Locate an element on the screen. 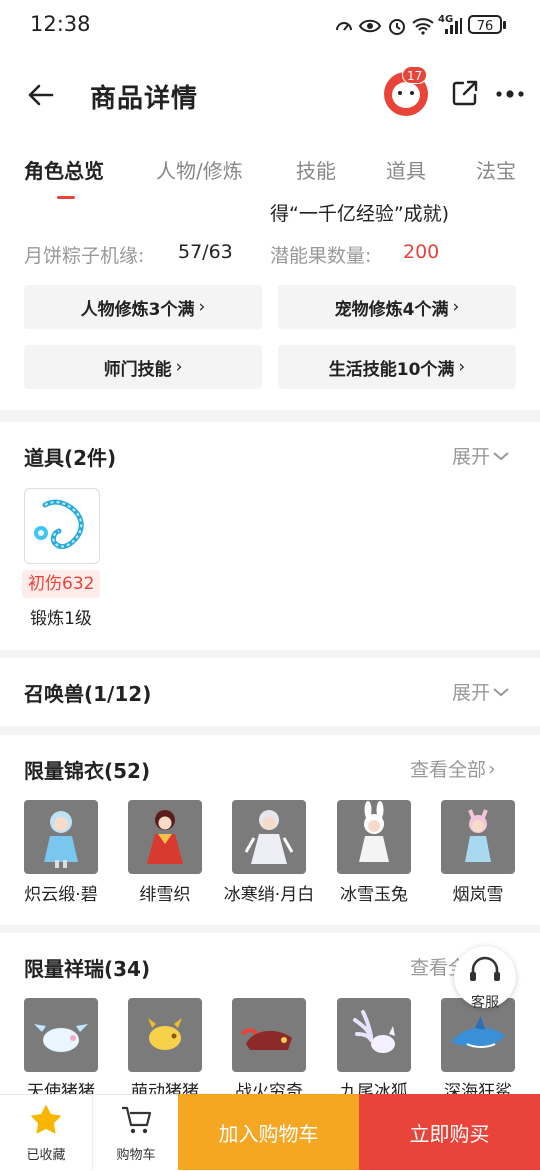 The width and height of the screenshot is (540, 1171). wifi-icon is located at coordinates (423, 26).